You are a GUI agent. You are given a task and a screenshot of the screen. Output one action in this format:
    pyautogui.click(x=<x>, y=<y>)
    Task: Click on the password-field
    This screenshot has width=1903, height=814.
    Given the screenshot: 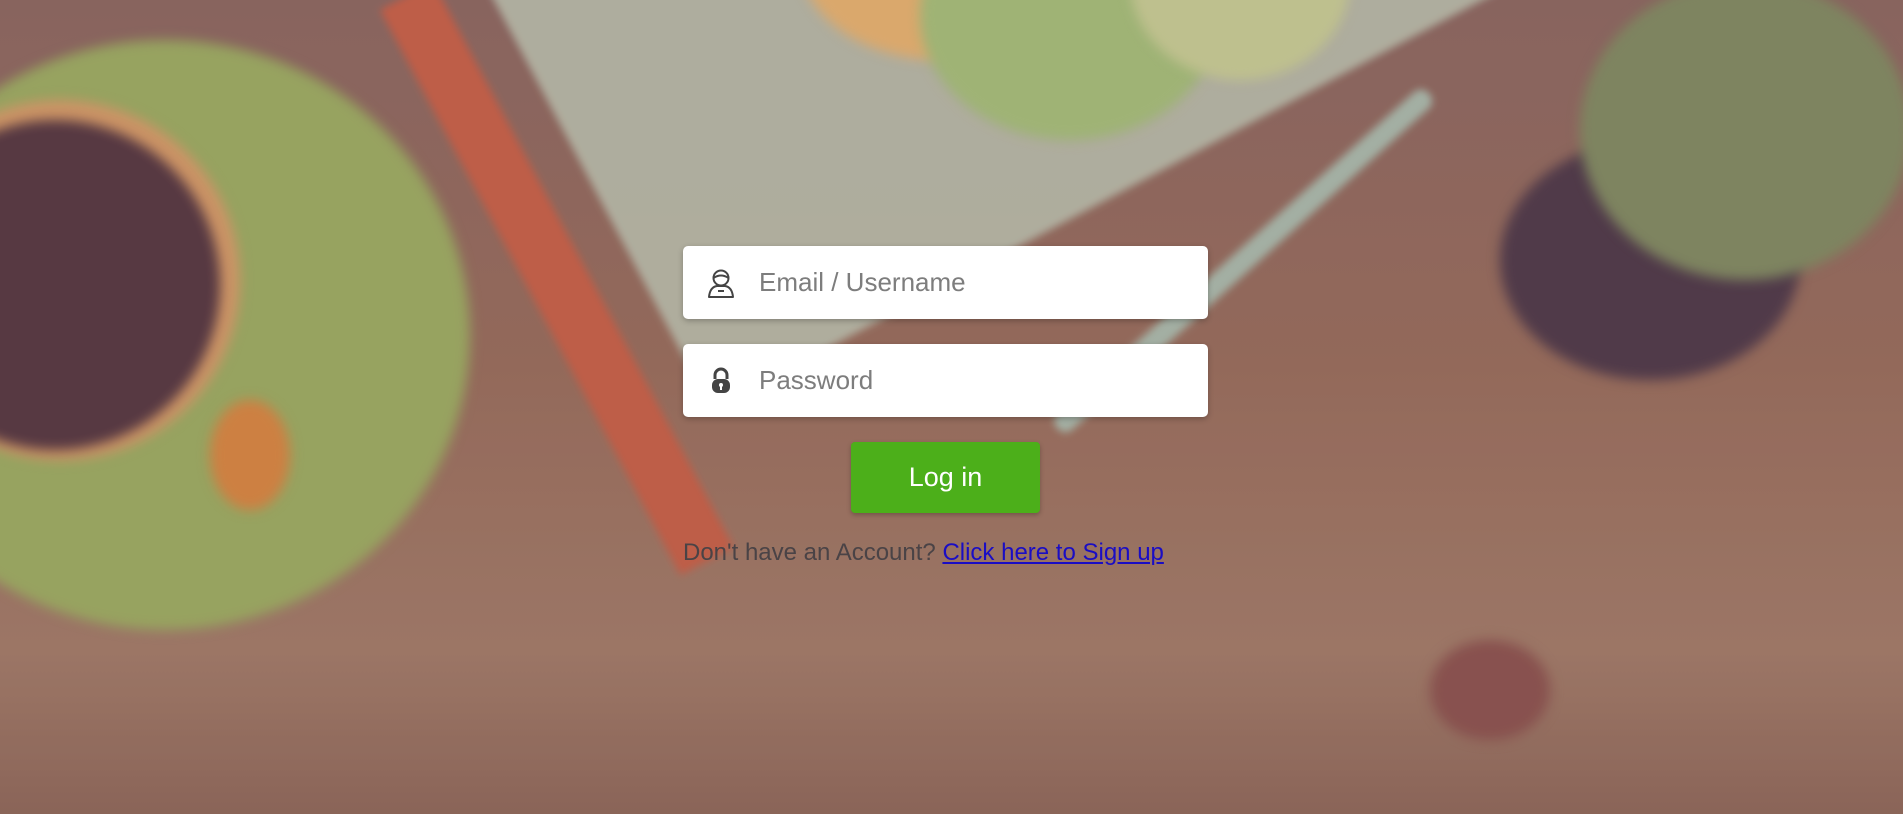 What is the action you would take?
    pyautogui.click(x=945, y=380)
    